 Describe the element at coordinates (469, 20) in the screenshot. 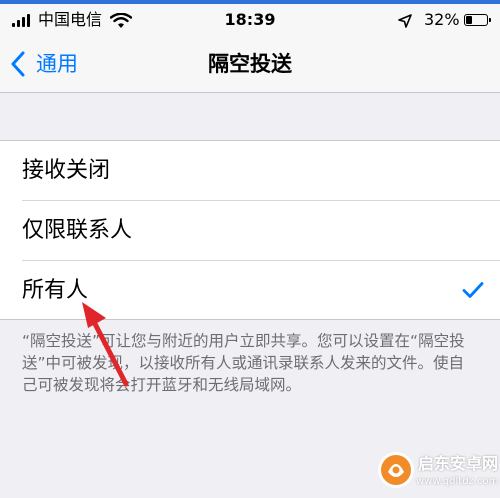

I see `battery-level-fill` at that location.